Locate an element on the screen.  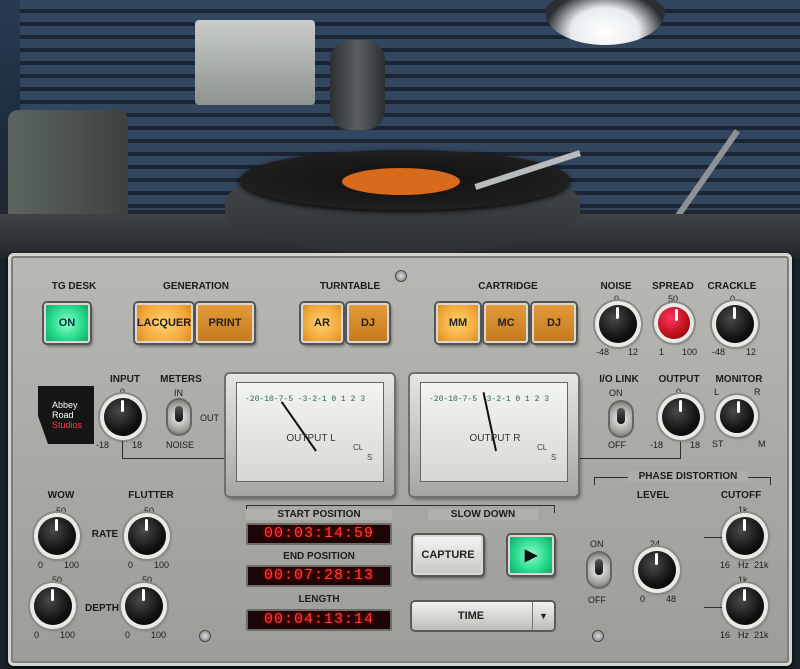
lathe-head is located at coordinates (255, 62).